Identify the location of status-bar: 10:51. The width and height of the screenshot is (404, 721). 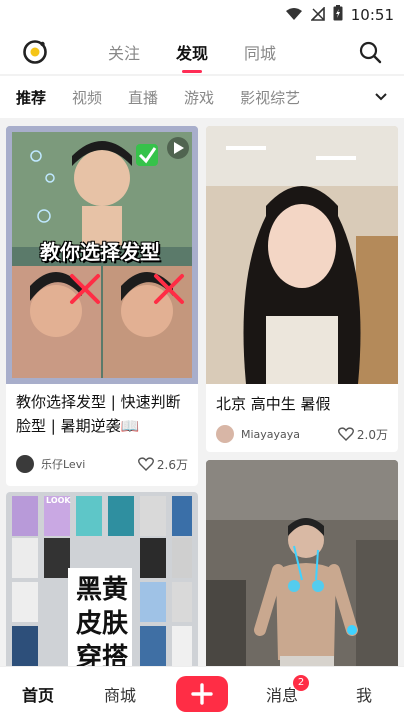
(202, 15).